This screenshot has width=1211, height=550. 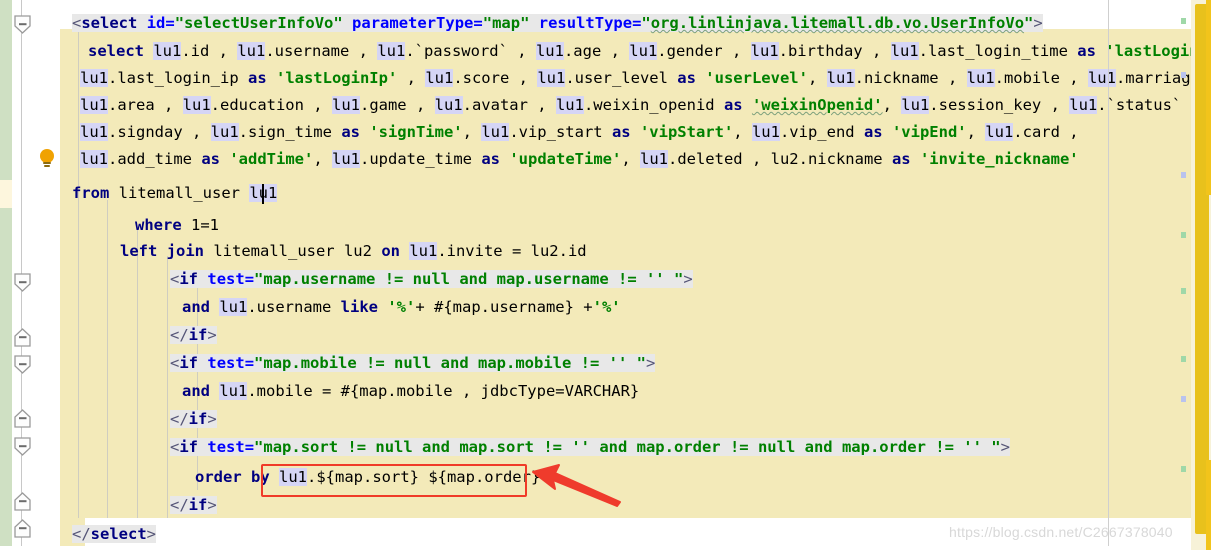 I want to click on code-token: .vip_end, so click(x=821, y=132).